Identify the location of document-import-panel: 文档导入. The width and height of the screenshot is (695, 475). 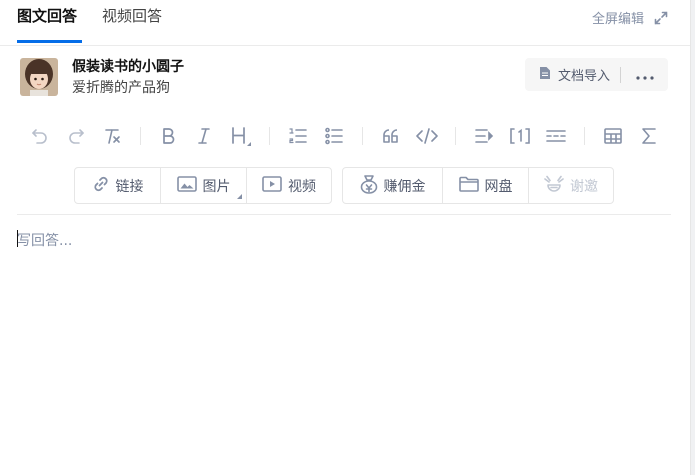
(596, 74).